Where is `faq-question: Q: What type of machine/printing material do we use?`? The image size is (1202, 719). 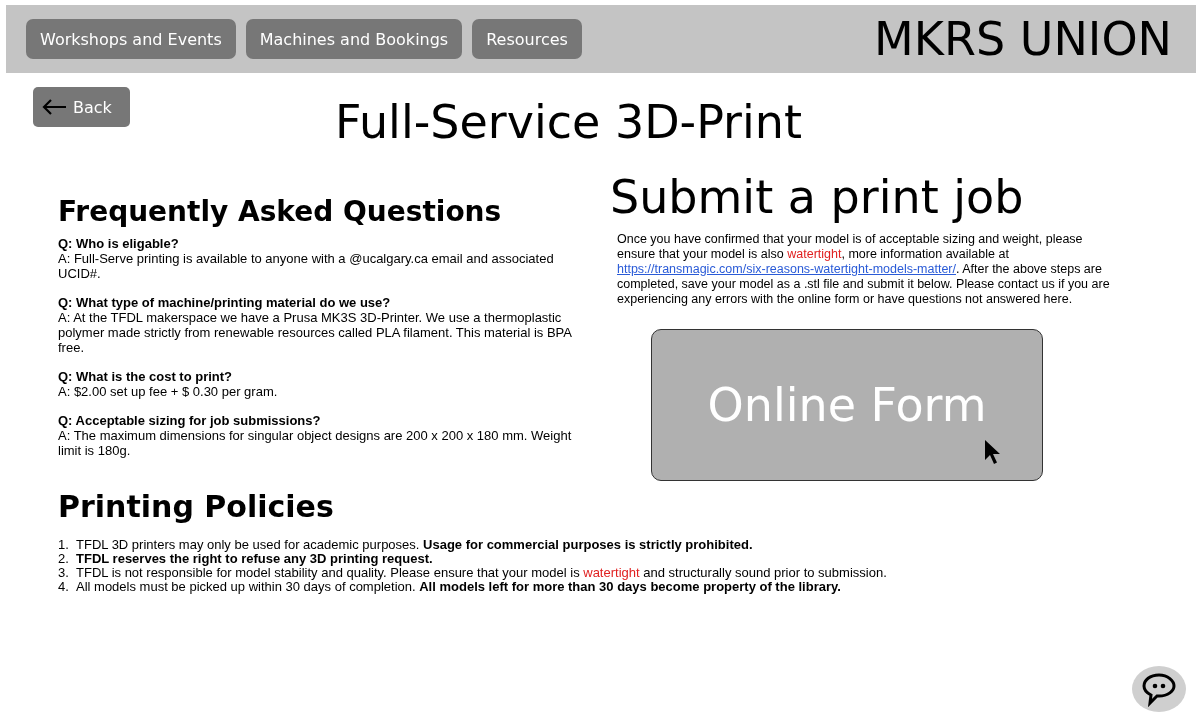
faq-question: Q: What type of machine/printing material do we use? is located at coordinates (225, 302).